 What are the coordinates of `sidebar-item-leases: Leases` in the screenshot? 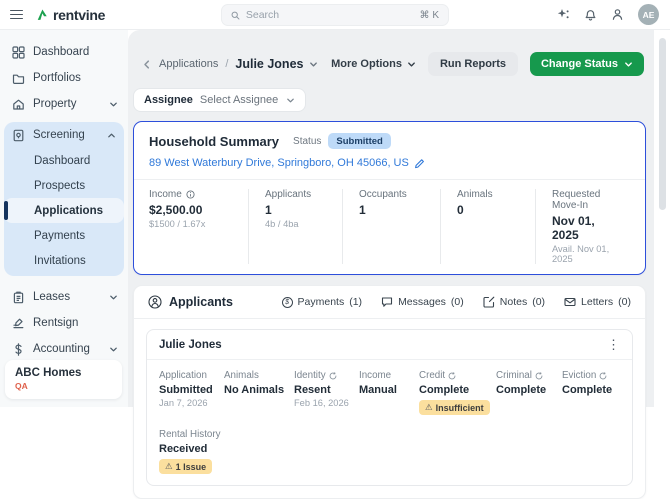 It's located at (64, 297).